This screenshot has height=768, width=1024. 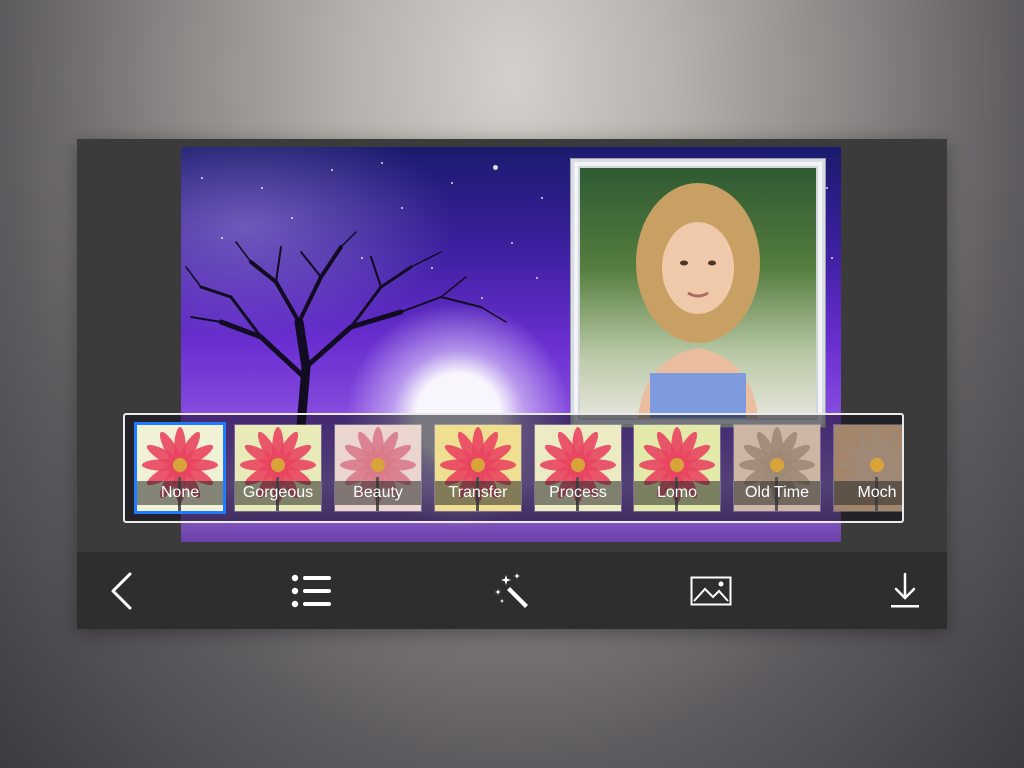 I want to click on filter-thumb: Moch, so click(x=867, y=468).